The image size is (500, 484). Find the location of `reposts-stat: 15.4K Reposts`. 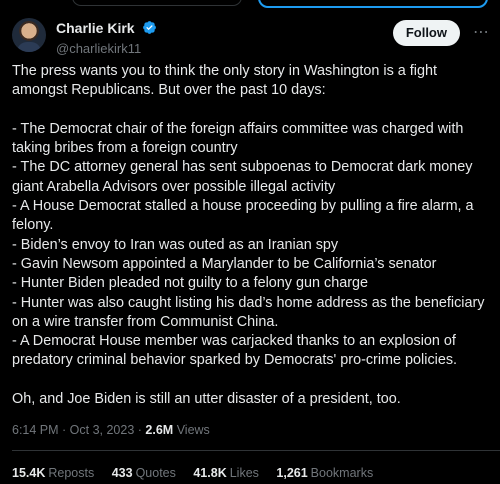

reposts-stat: 15.4K Reposts is located at coordinates (53, 473).